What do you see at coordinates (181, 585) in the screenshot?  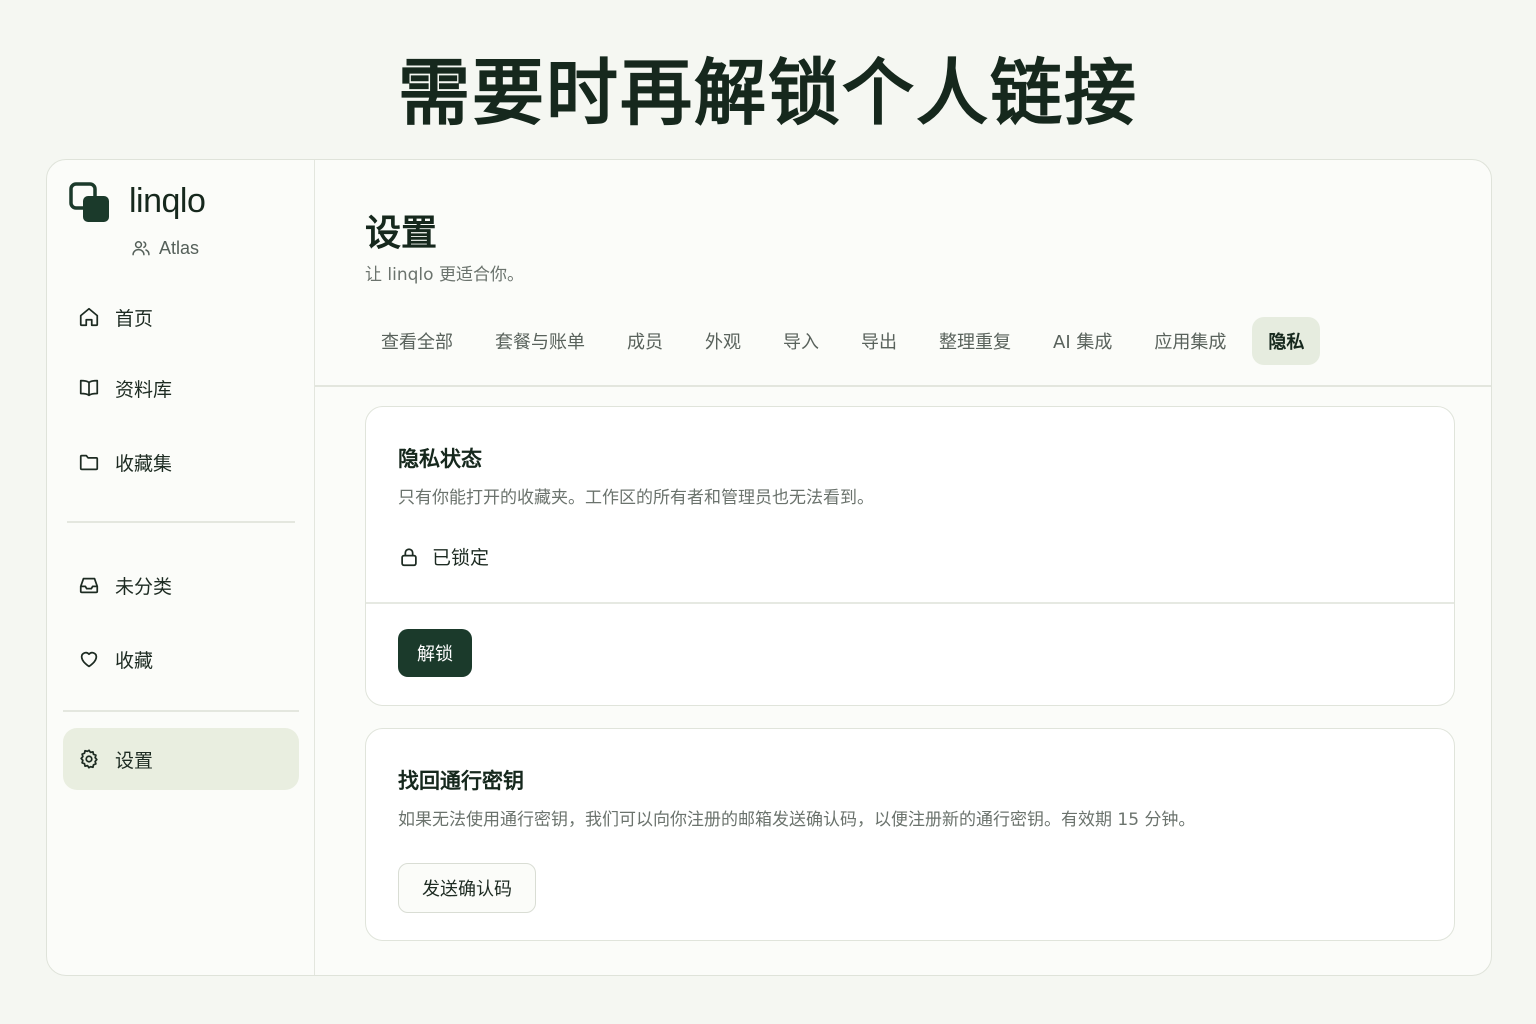 I see `sidebar-item-uncategorized: 未分类` at bounding box center [181, 585].